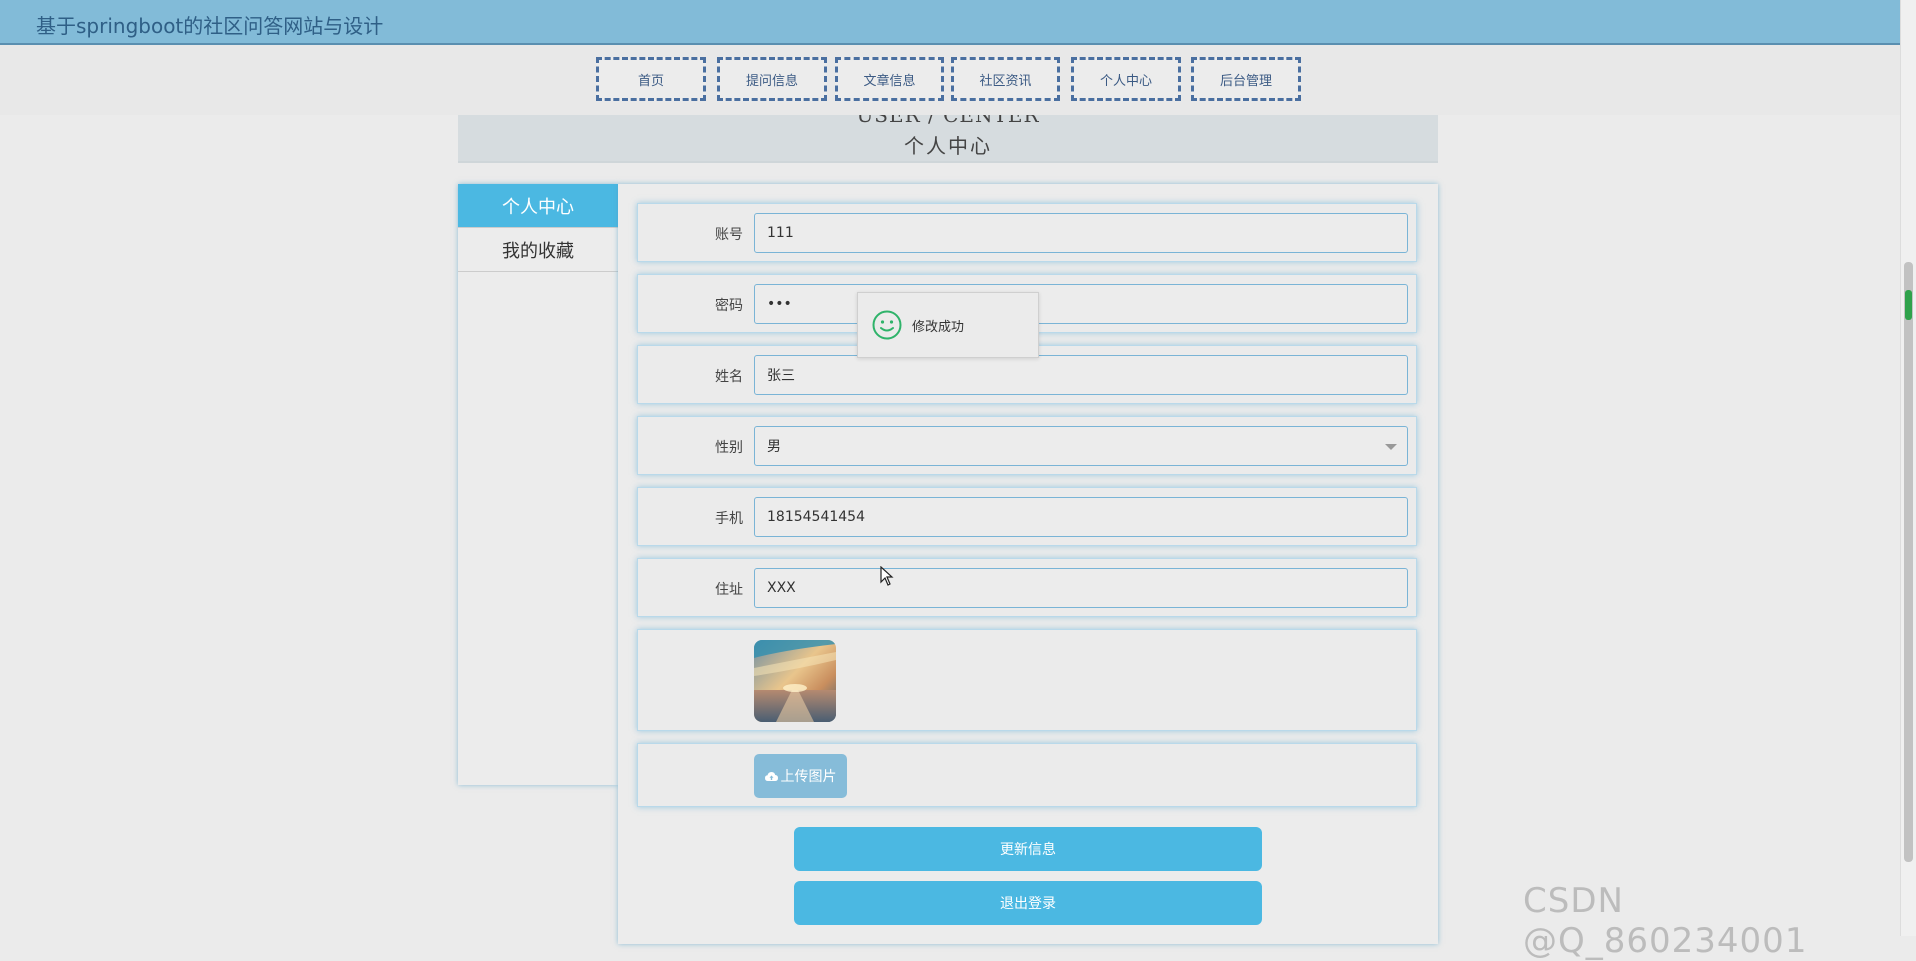  What do you see at coordinates (948, 146) in the screenshot?
I see `page-title: 个人中心` at bounding box center [948, 146].